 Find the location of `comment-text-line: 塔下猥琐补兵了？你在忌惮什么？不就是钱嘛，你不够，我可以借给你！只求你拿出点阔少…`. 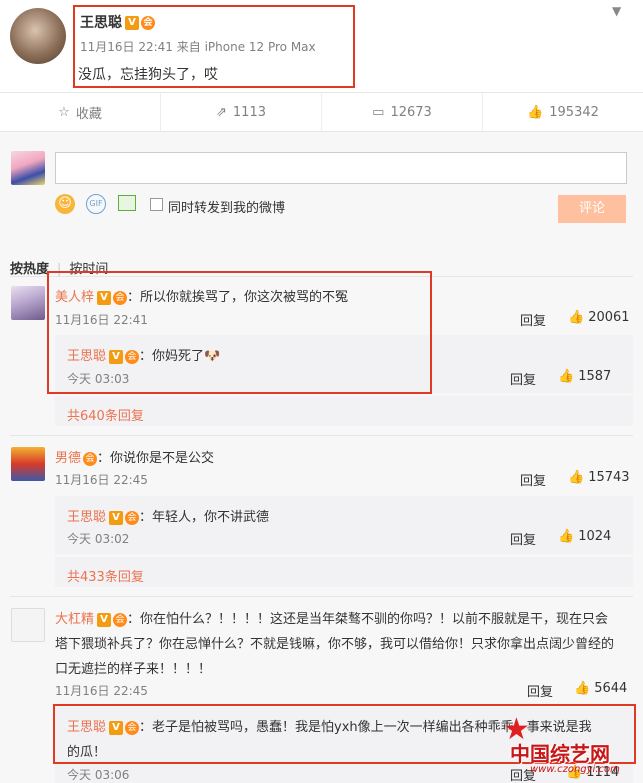

comment-text-line: 塔下猥琐补兵了？你在忌惮什么？不就是钱嘛，你不够，我可以借给你！只求你拿出点阔少… is located at coordinates (335, 644).